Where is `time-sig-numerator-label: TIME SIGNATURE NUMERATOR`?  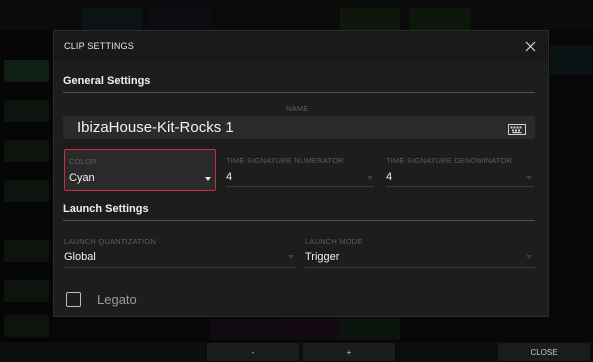 time-sig-numerator-label: TIME SIGNATURE NUMERATOR is located at coordinates (285, 160).